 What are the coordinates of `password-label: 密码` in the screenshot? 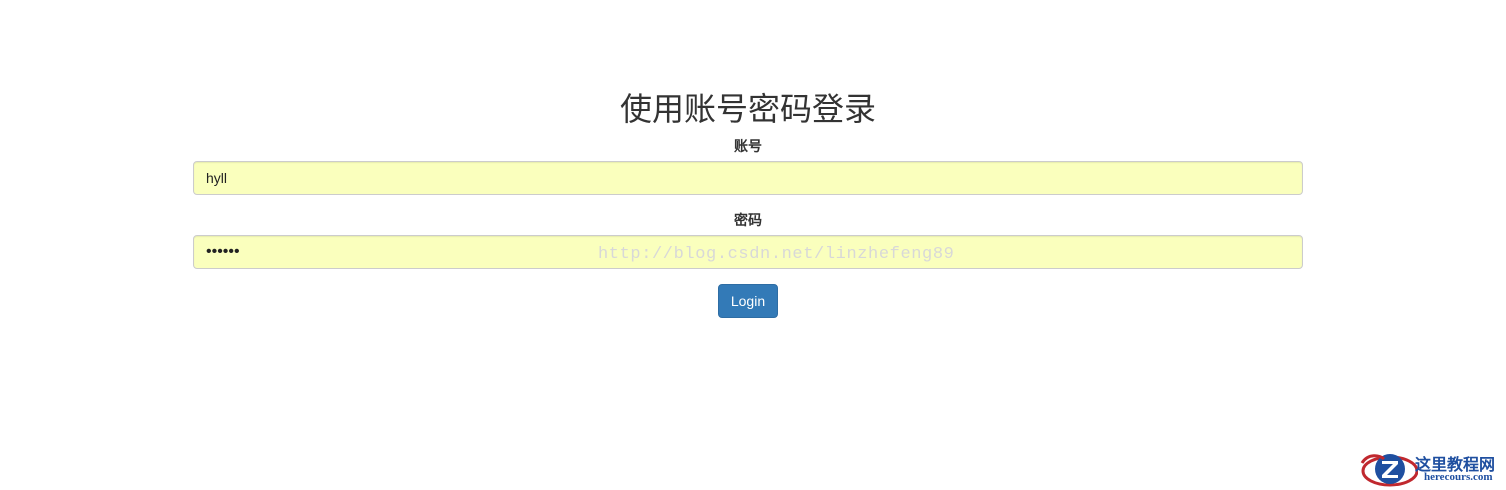 It's located at (748, 220).